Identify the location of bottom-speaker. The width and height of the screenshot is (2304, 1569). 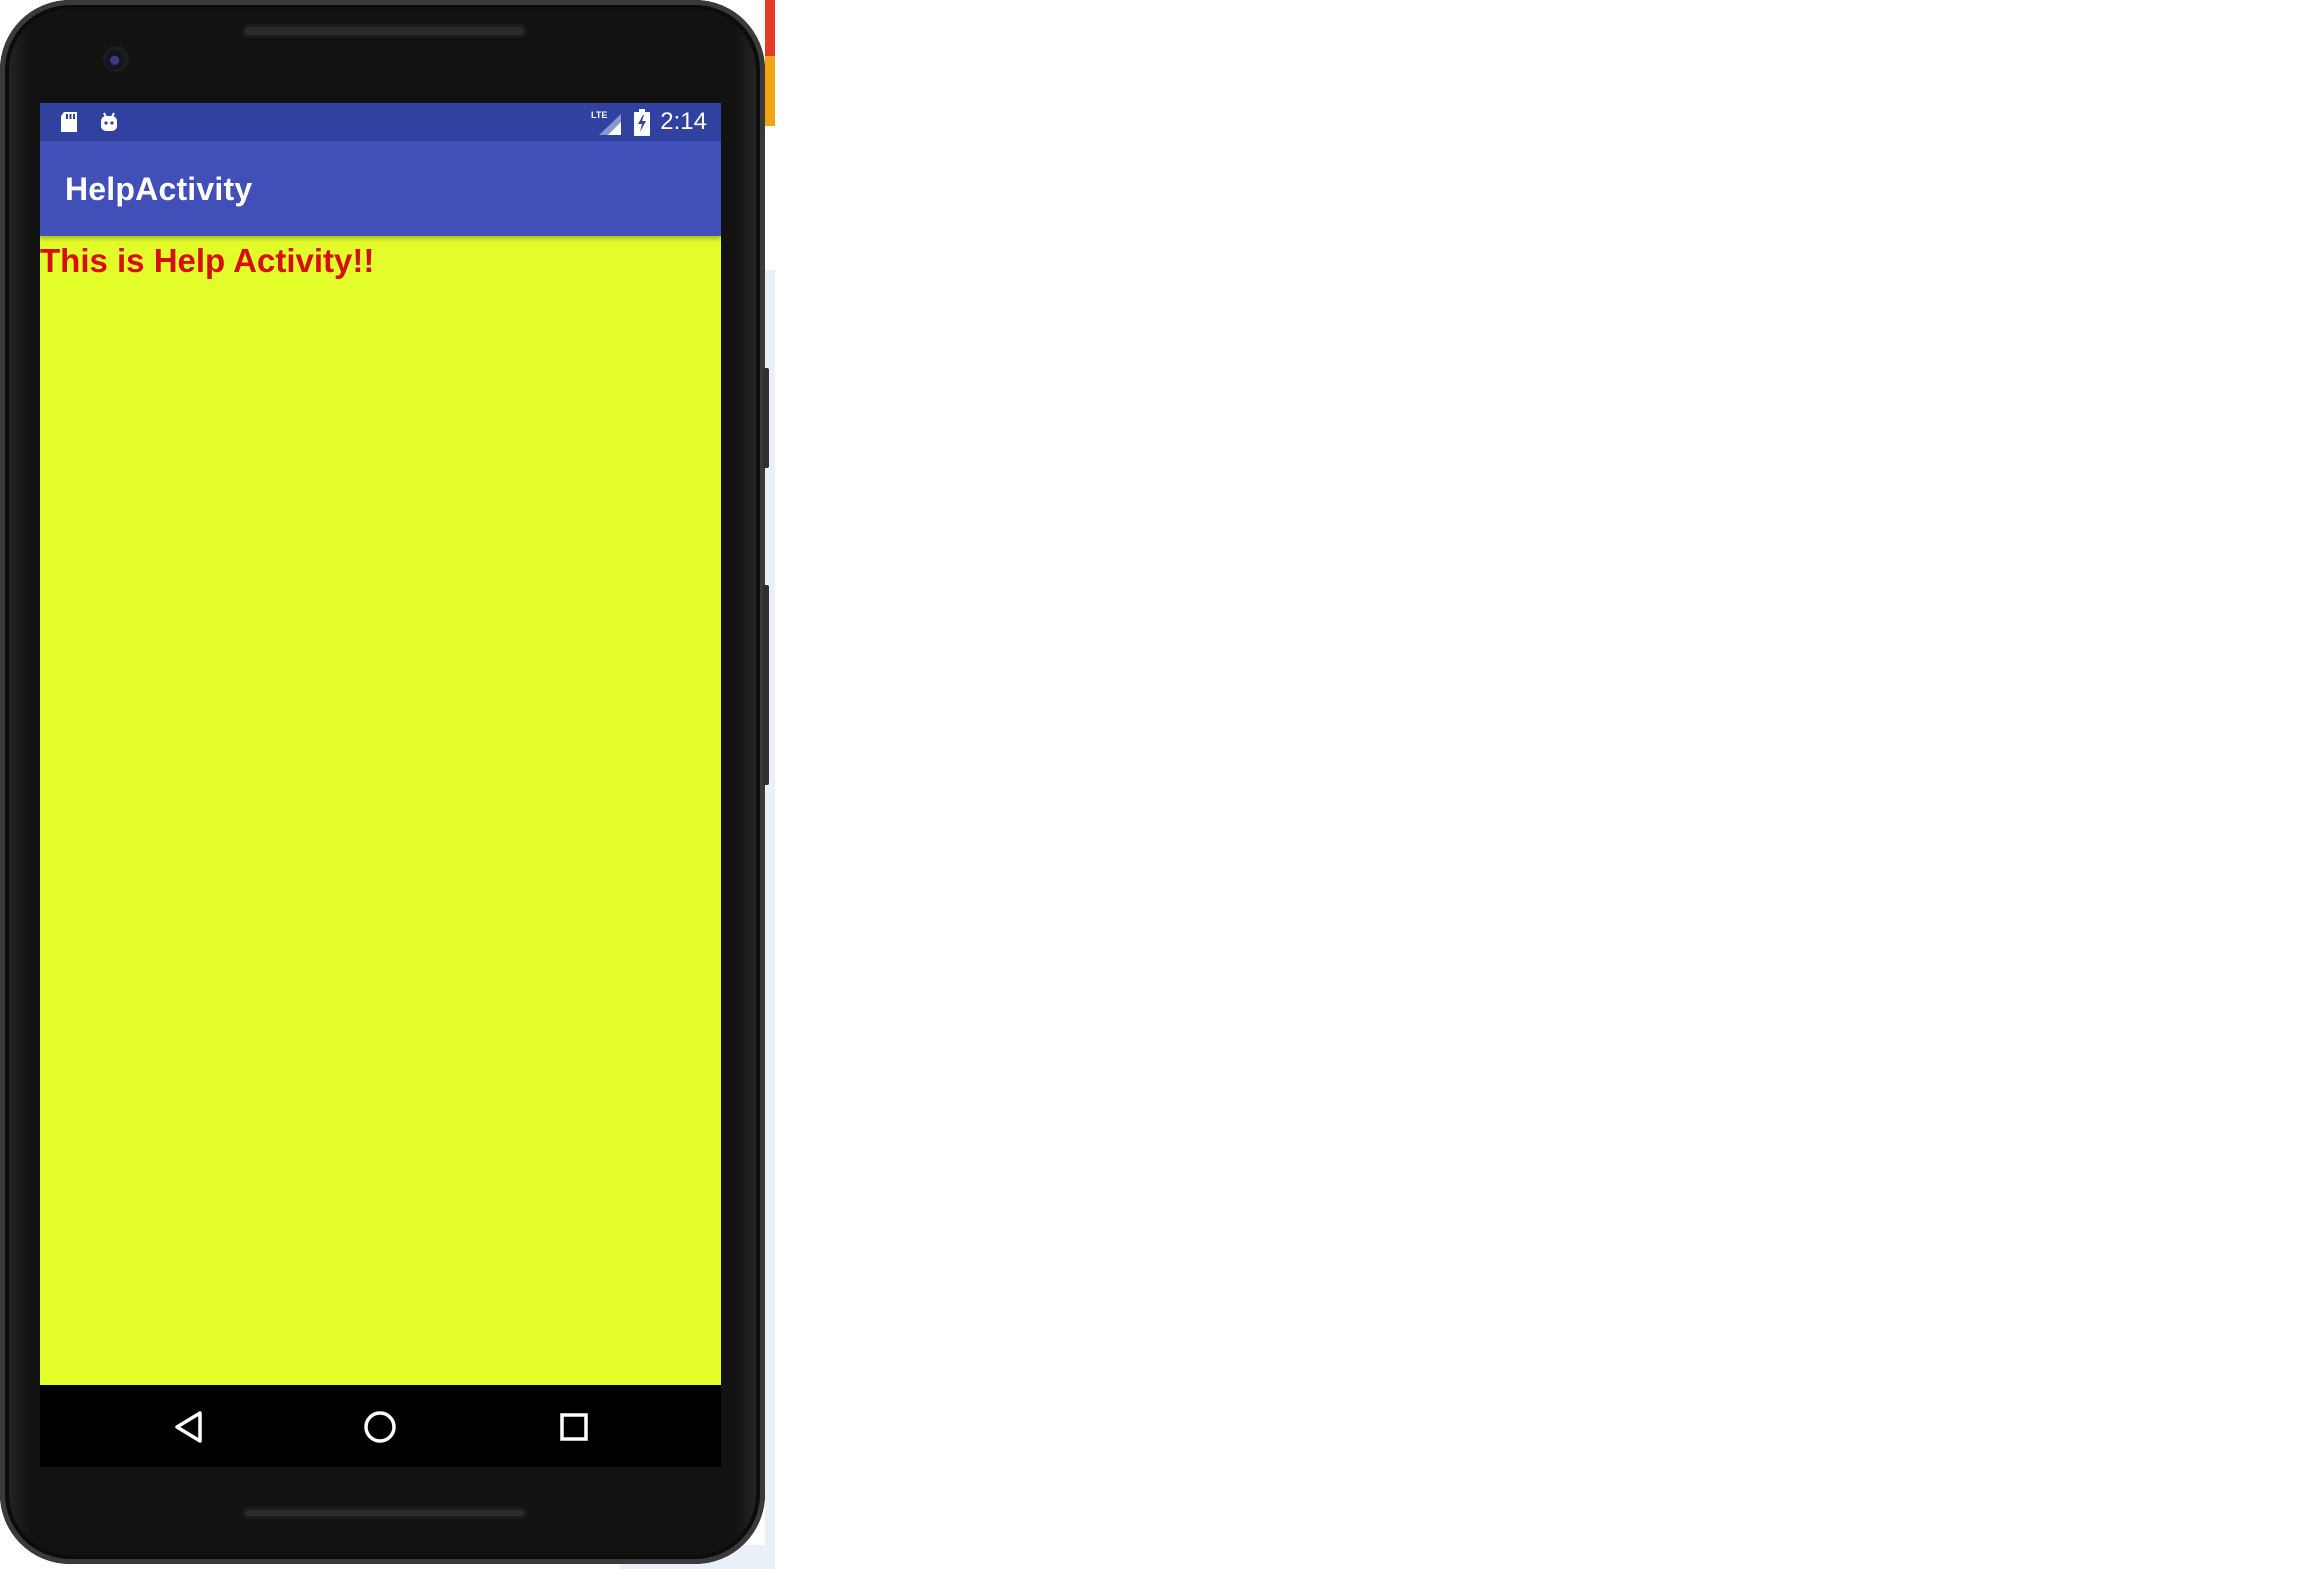
(384, 1513).